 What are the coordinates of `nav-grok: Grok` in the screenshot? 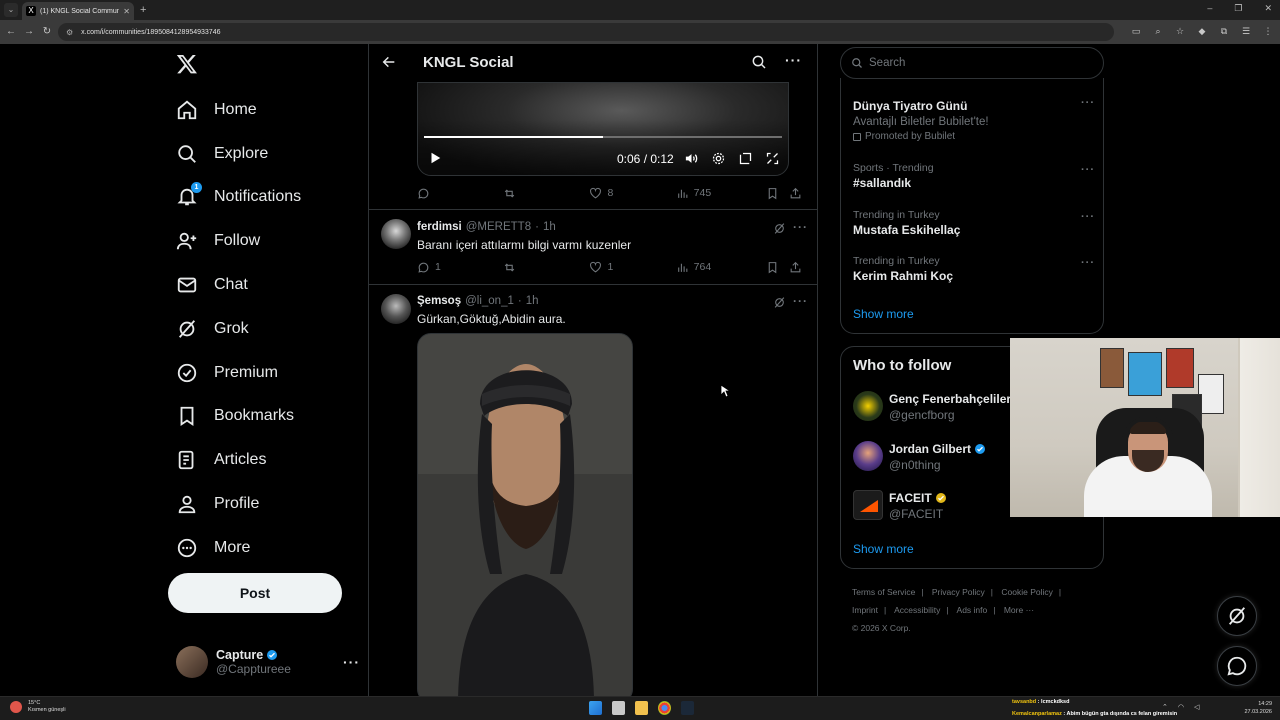 It's located at (268, 329).